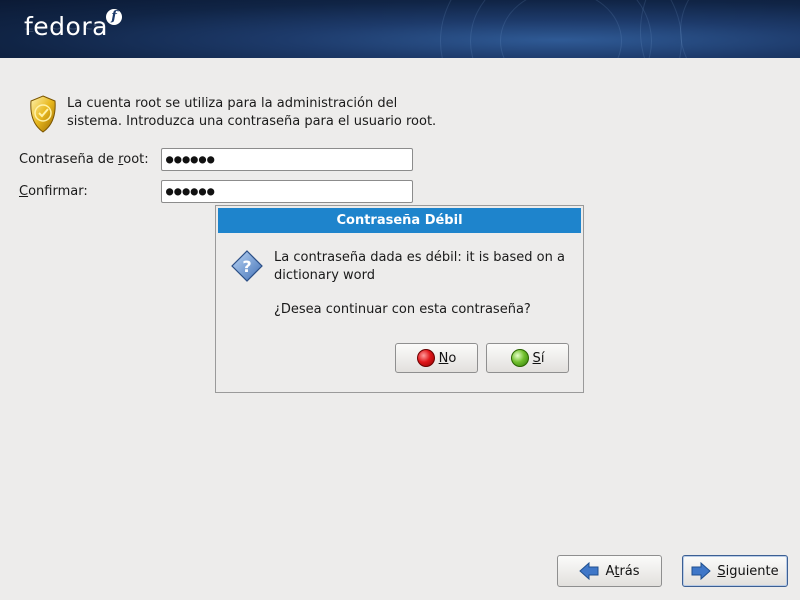  What do you see at coordinates (721, 571) in the screenshot?
I see `next-label-mnemonic: S` at bounding box center [721, 571].